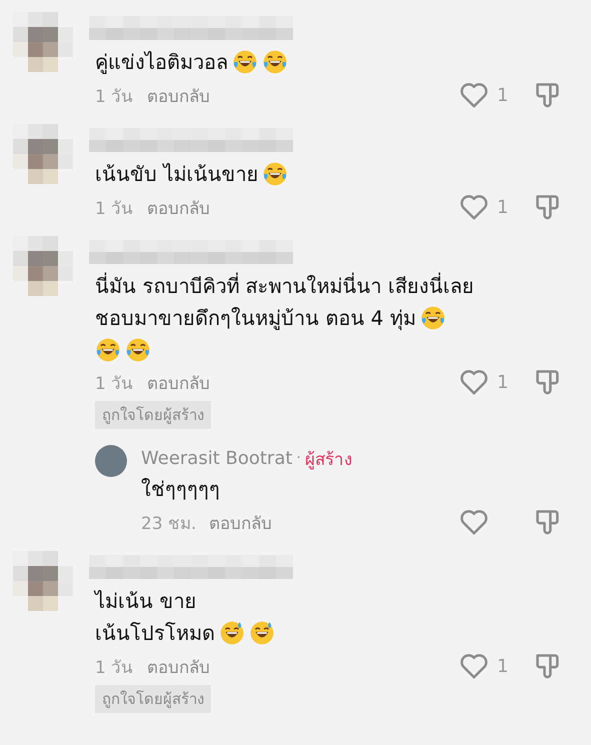 The height and width of the screenshot is (745, 591). Describe the element at coordinates (180, 489) in the screenshot. I see `reply-text: ใช่ๆๆๆๆๆ` at that location.